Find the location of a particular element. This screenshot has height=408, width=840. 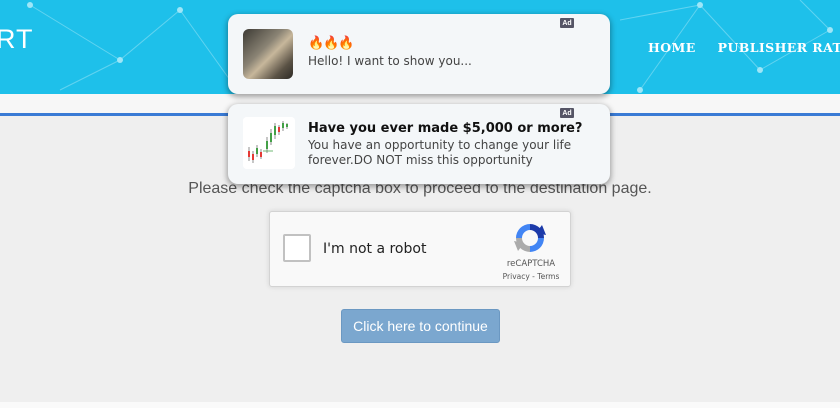

main-nav: HOME PUBLISHER RATES is located at coordinates (744, 47).